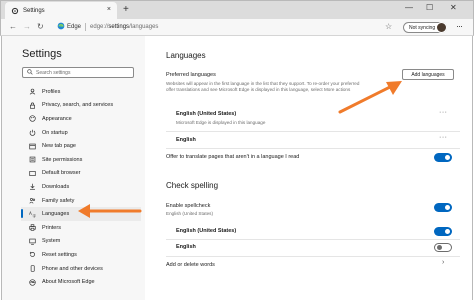  What do you see at coordinates (110, 211) in the screenshot?
I see `arrow-to-languages` at bounding box center [110, 211].